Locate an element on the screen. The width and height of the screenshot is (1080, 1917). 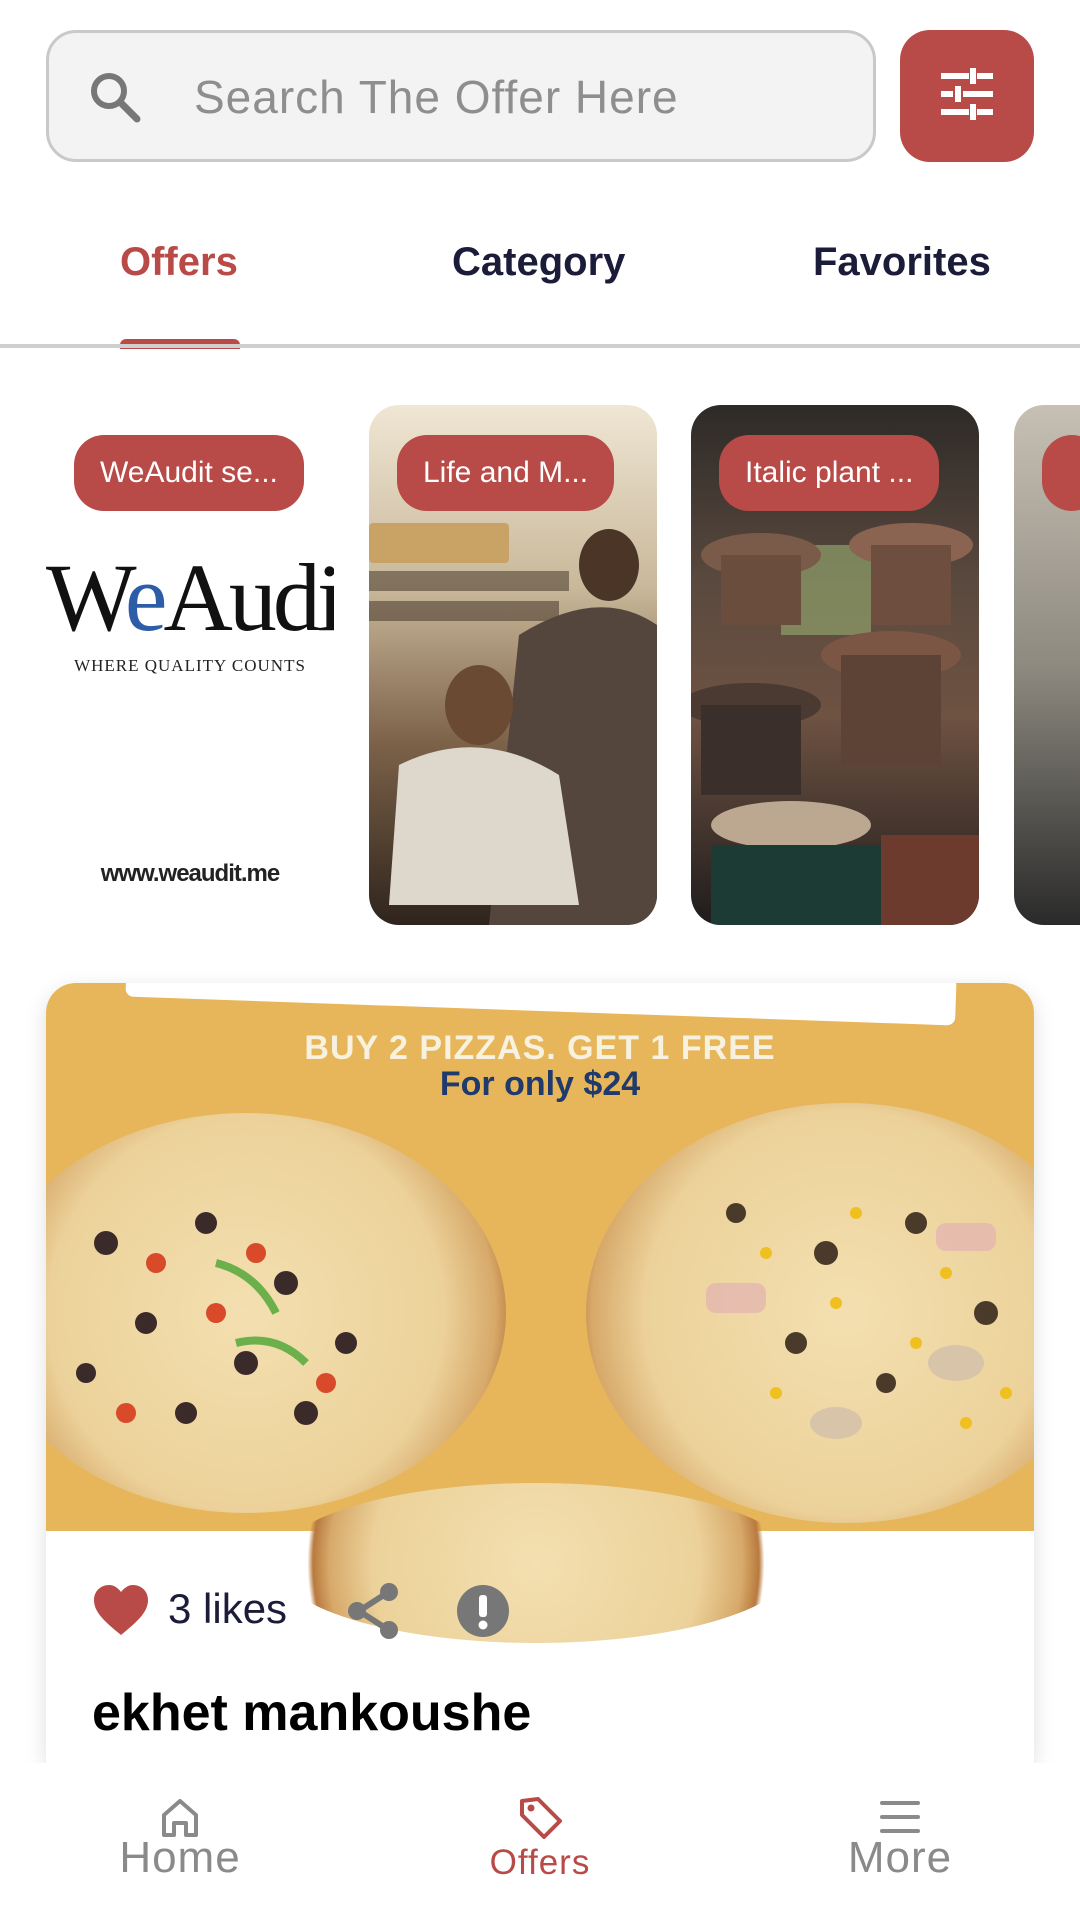
nav-label: Home is located at coordinates (180, 1857).